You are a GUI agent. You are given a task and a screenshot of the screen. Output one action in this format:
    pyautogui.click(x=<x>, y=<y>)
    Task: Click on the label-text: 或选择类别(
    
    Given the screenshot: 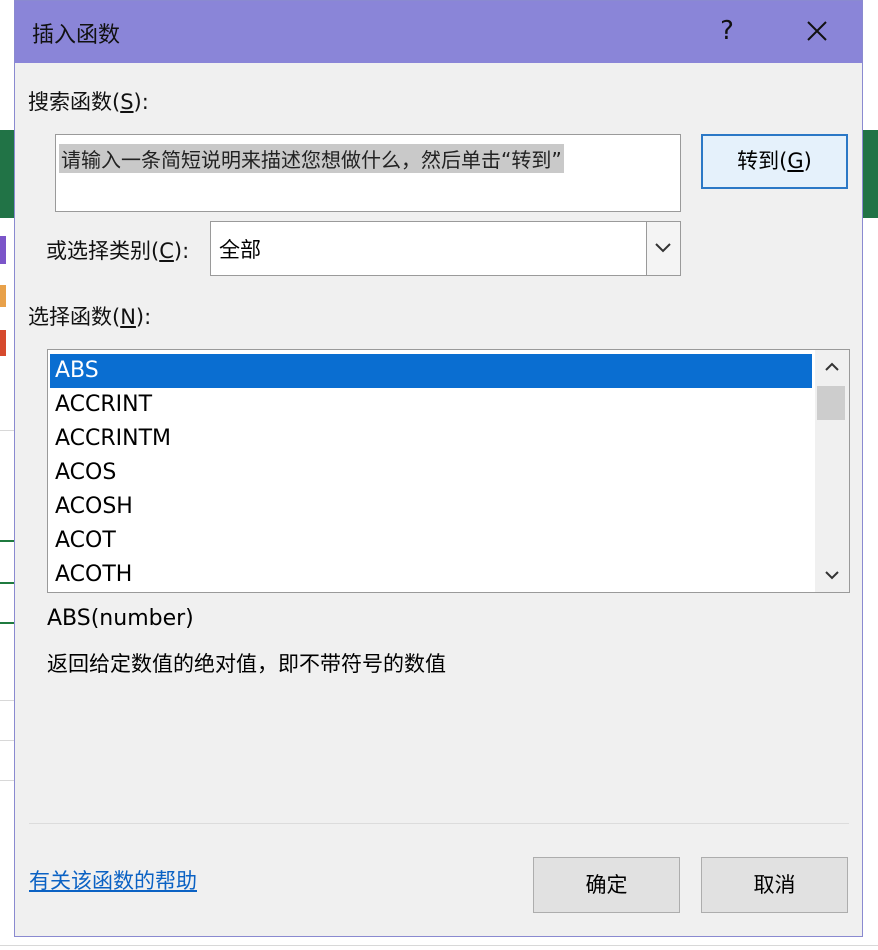 What is the action you would take?
    pyautogui.click(x=103, y=251)
    